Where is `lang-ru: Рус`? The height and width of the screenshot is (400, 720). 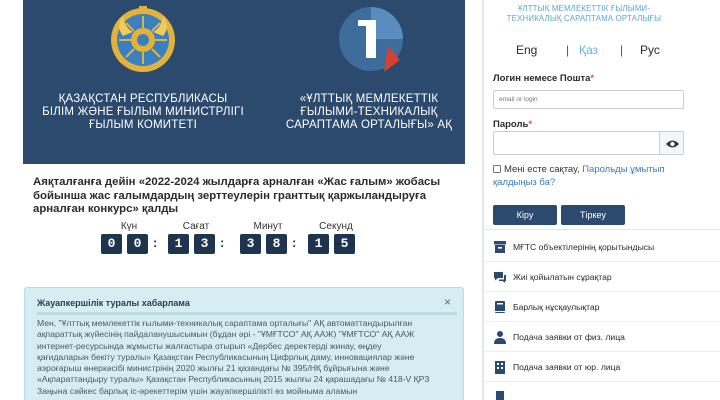 lang-ru: Рус is located at coordinates (650, 50).